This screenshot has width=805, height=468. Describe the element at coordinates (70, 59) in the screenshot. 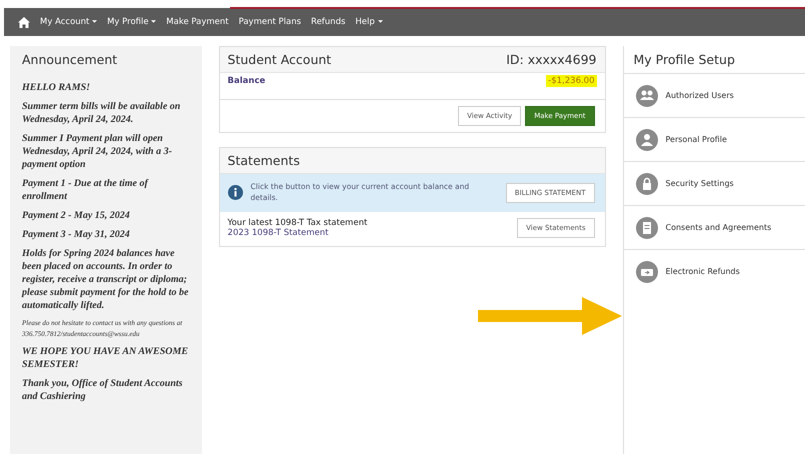

I see `panel-title: Announcement` at that location.